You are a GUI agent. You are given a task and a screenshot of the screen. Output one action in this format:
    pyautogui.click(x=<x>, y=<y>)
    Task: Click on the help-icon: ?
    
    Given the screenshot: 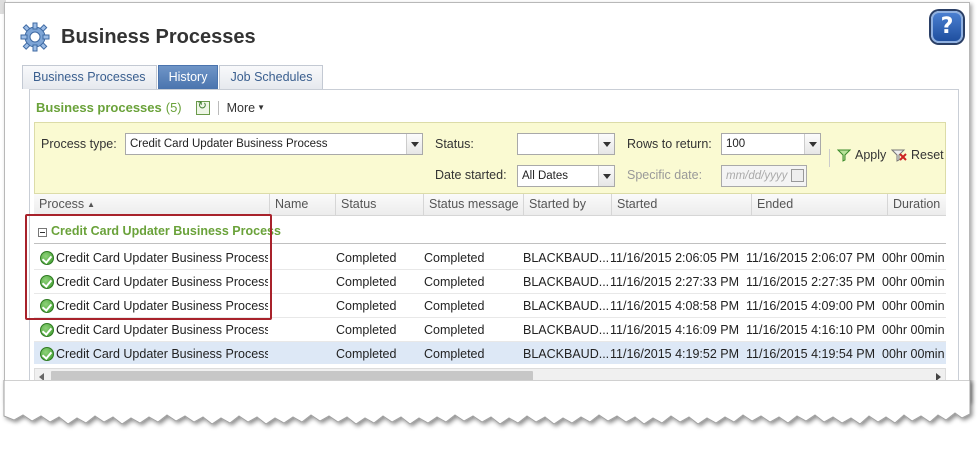 What is the action you would take?
    pyautogui.click(x=947, y=27)
    